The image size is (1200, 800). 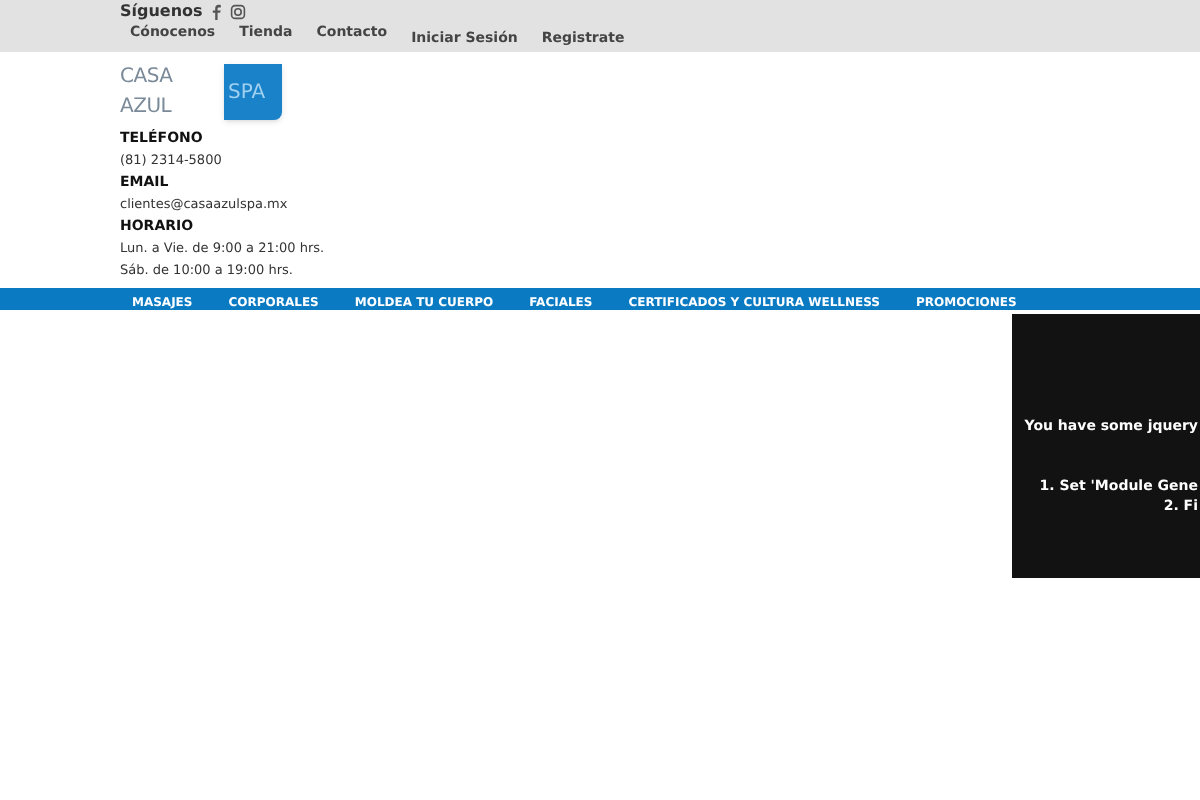 What do you see at coordinates (253, 92) in the screenshot?
I see `logo-badge: SPA` at bounding box center [253, 92].